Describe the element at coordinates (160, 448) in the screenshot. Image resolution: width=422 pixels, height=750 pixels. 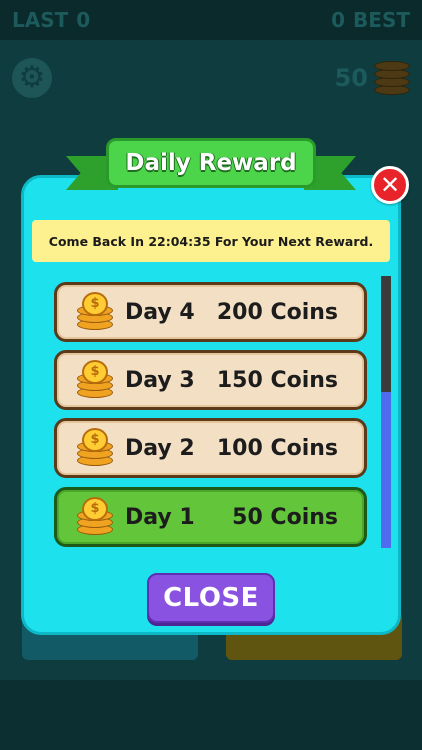
I see `reward-day: Day 2` at that location.